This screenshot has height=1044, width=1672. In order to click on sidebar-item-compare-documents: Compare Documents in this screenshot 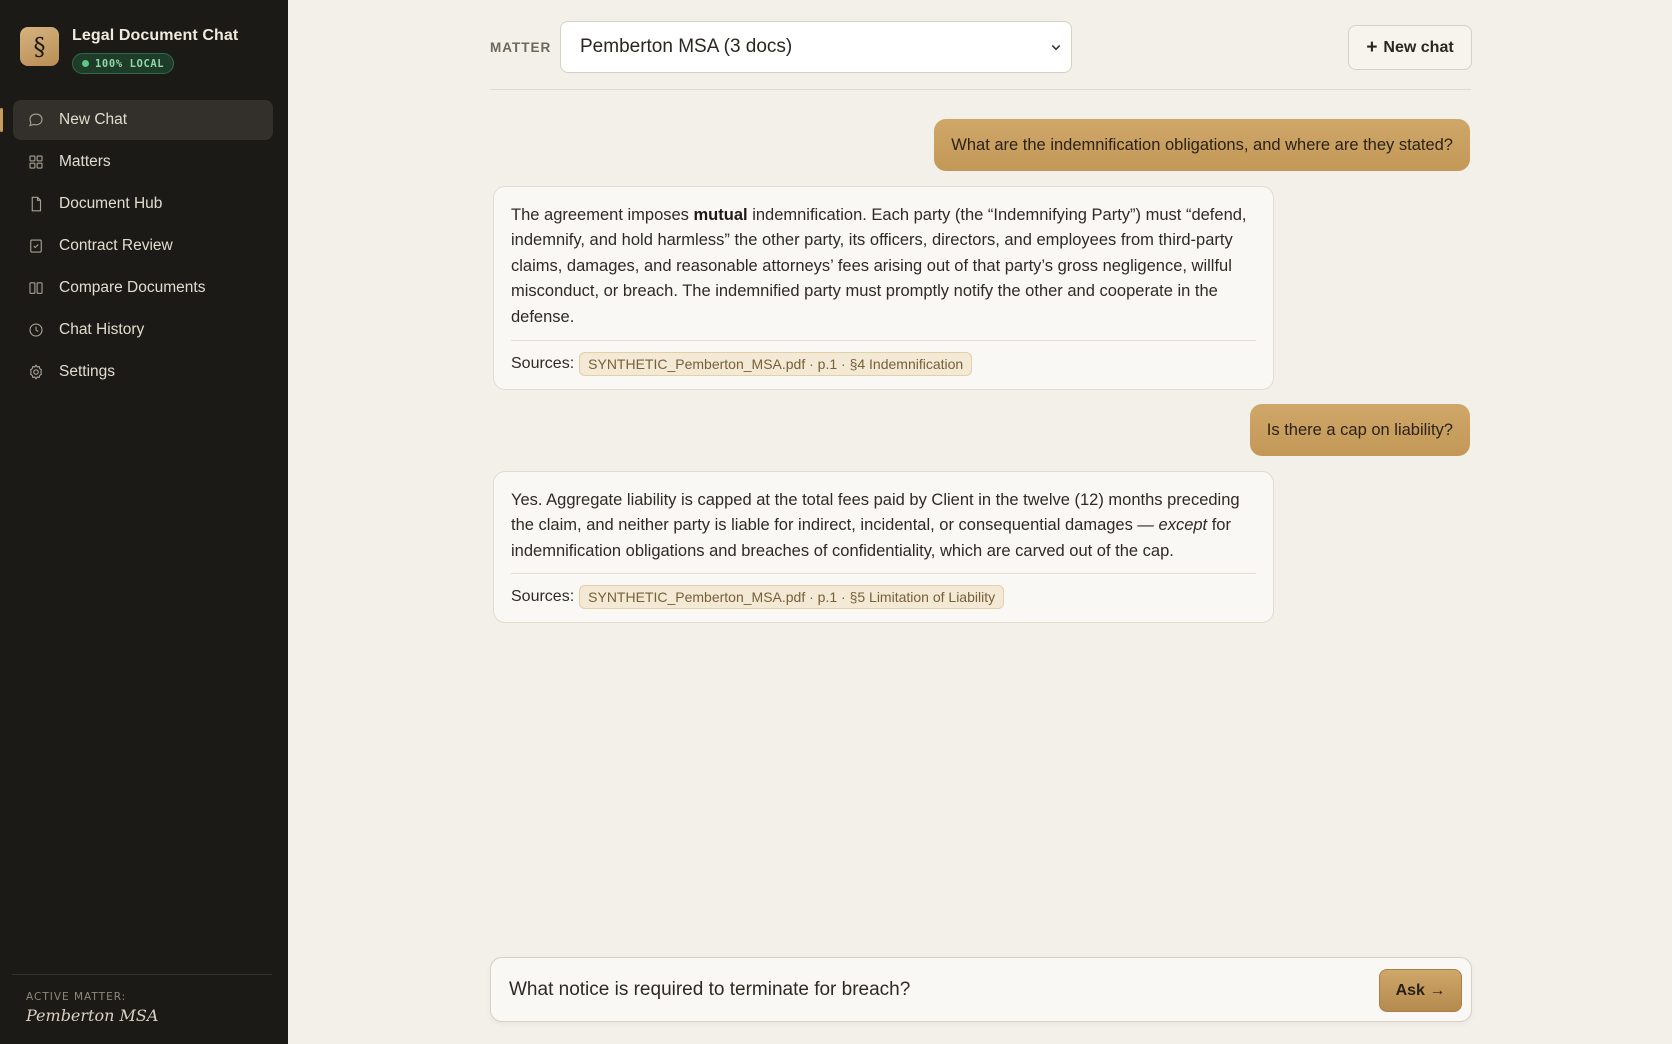, I will do `click(143, 288)`.